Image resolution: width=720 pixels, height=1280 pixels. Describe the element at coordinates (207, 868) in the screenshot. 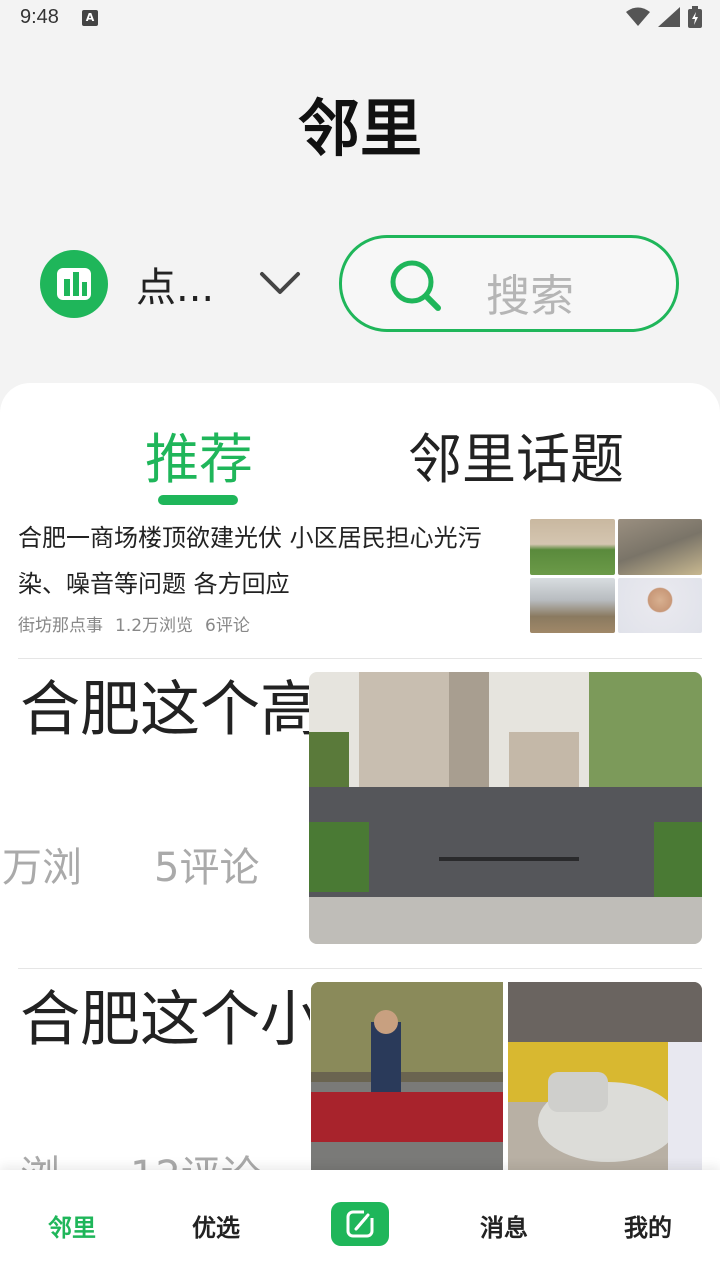

I see `article-comments: 5评论` at that location.